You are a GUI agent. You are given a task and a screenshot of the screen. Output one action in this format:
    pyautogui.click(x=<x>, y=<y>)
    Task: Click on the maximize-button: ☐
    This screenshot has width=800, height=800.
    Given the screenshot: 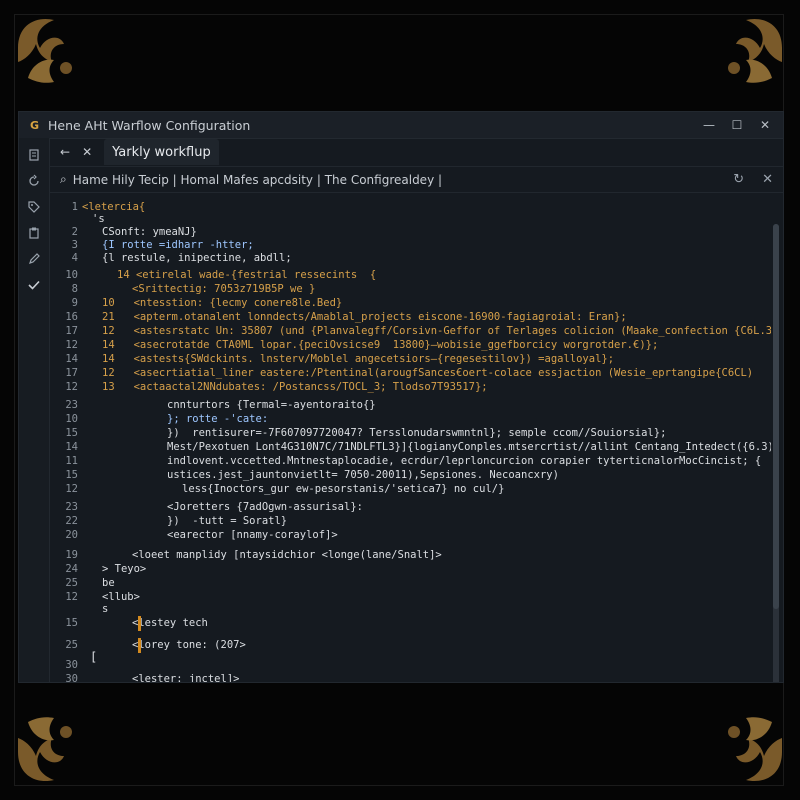 What is the action you would take?
    pyautogui.click(x=737, y=125)
    